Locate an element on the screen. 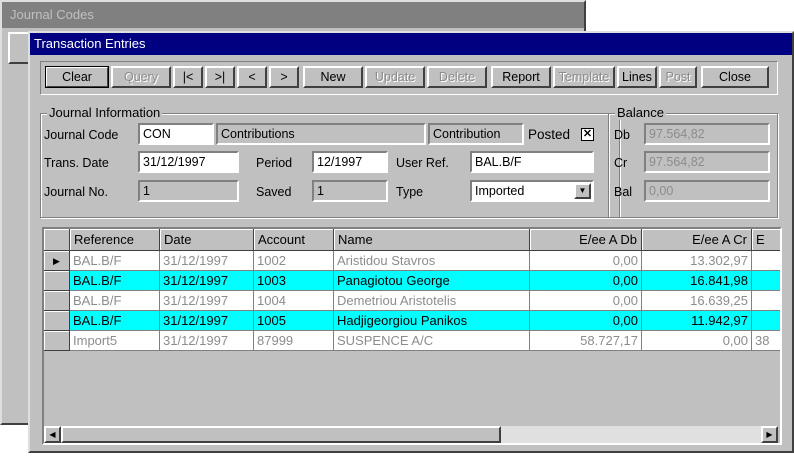 Image resolution: width=794 pixels, height=463 pixels. column-header-account: Account is located at coordinates (294, 240).